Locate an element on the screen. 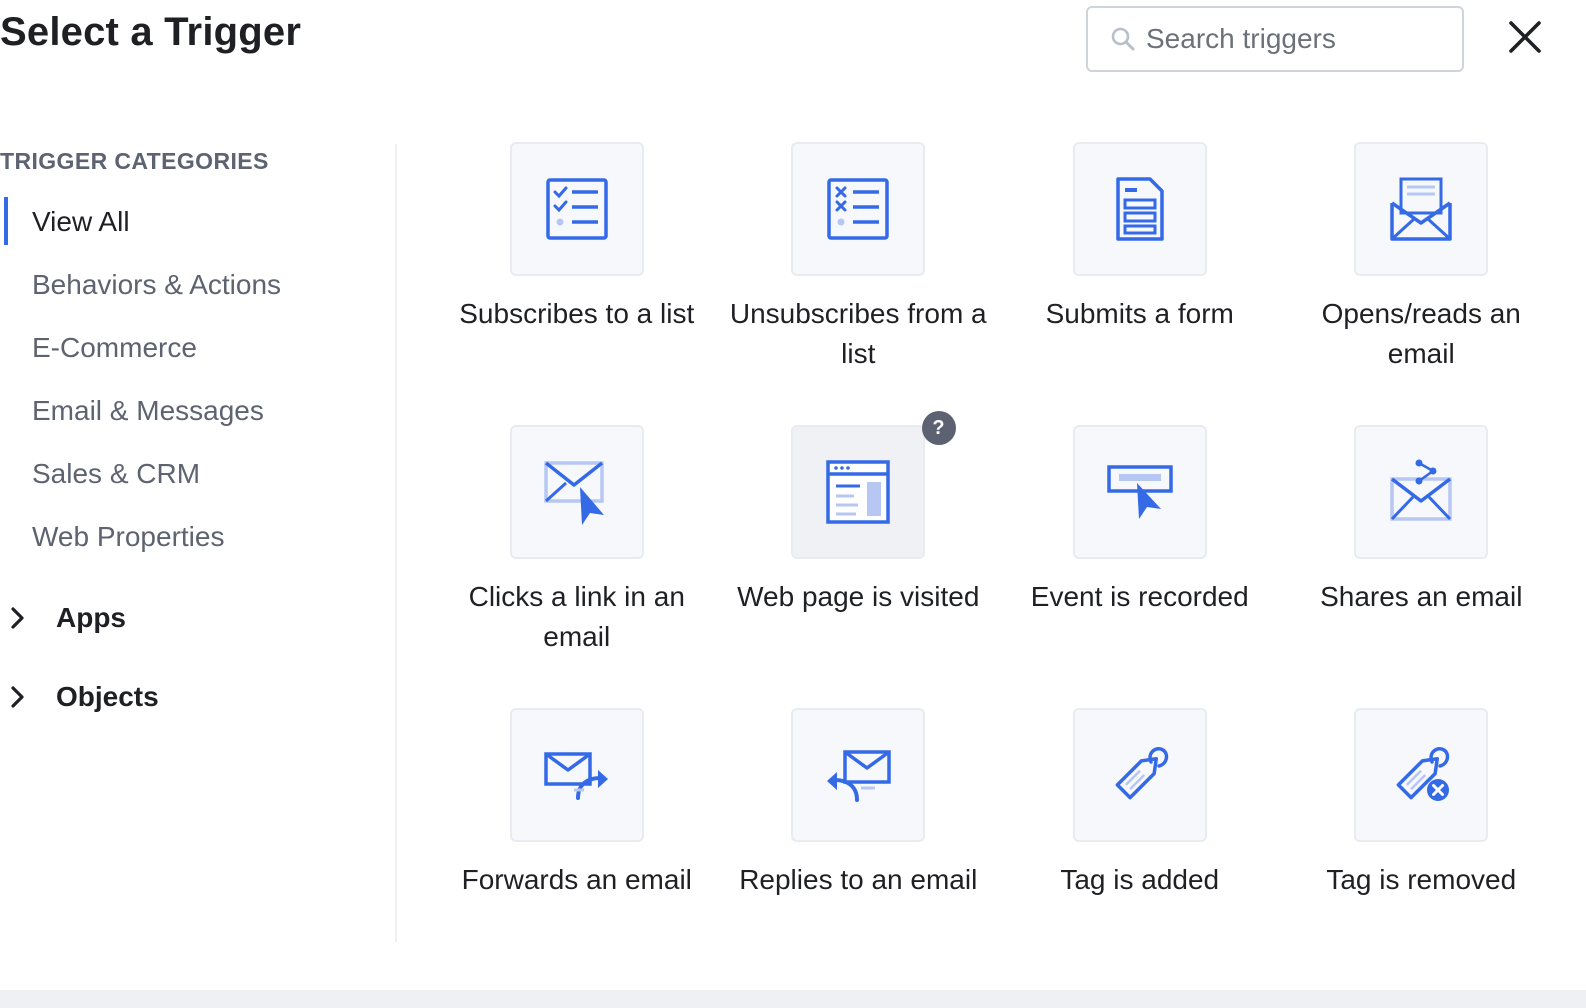 The image size is (1586, 1008). trigger-label: Replies to an email is located at coordinates (858, 879).